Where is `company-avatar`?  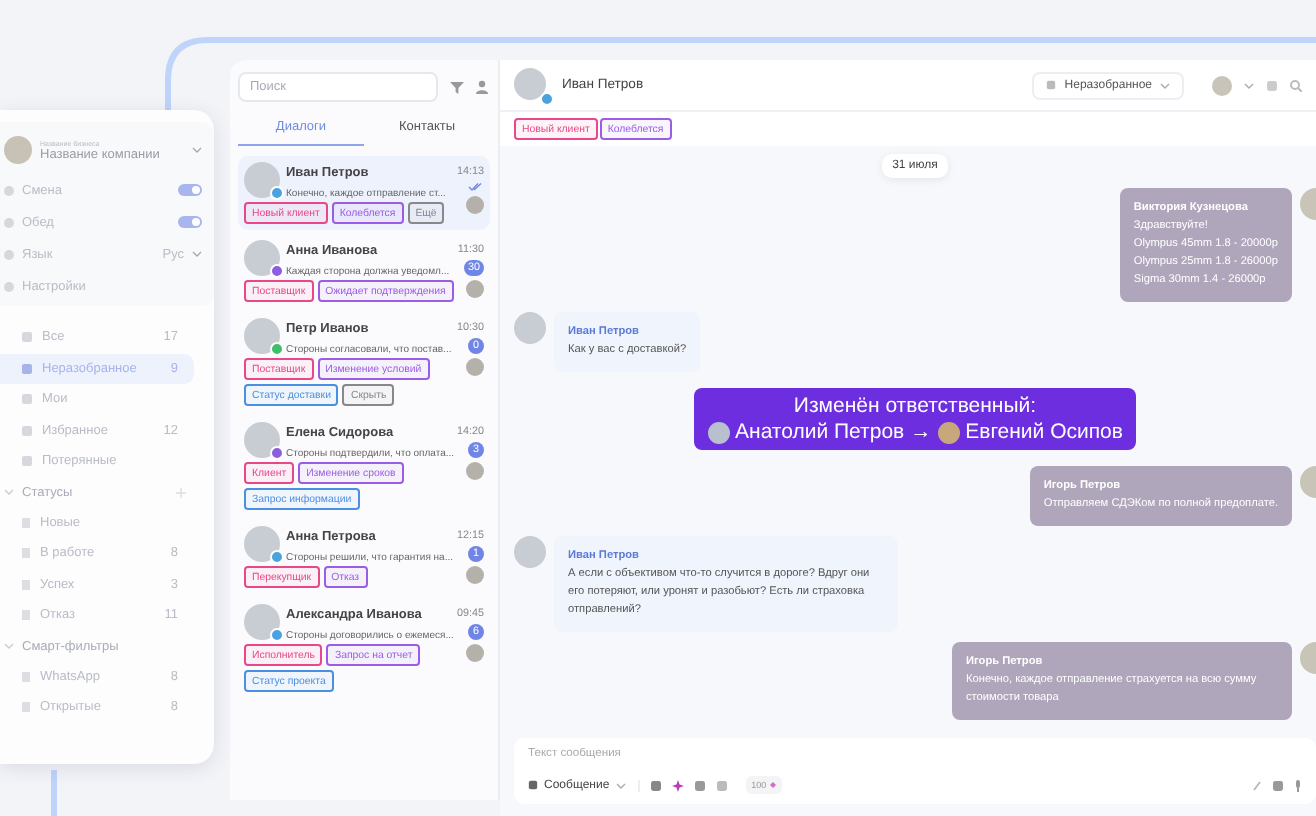
company-avatar is located at coordinates (18, 150).